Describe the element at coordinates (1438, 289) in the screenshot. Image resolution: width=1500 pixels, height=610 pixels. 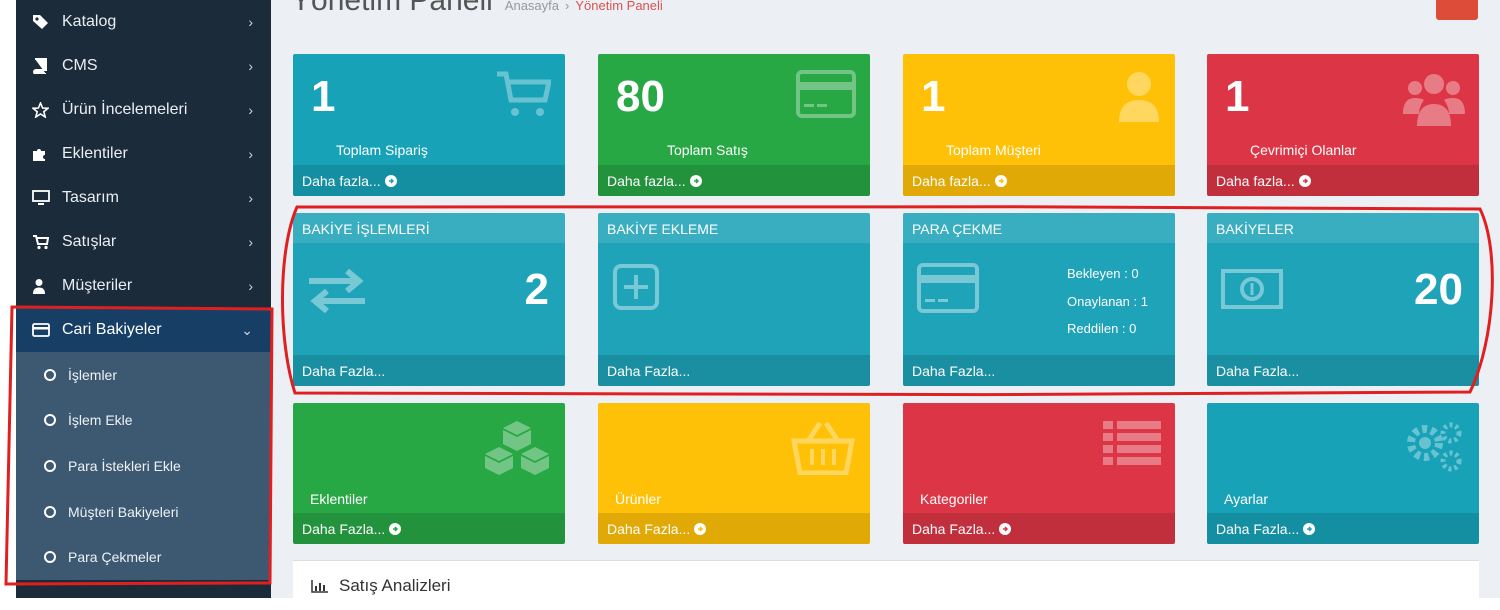
I see `balance-value: 20` at that location.